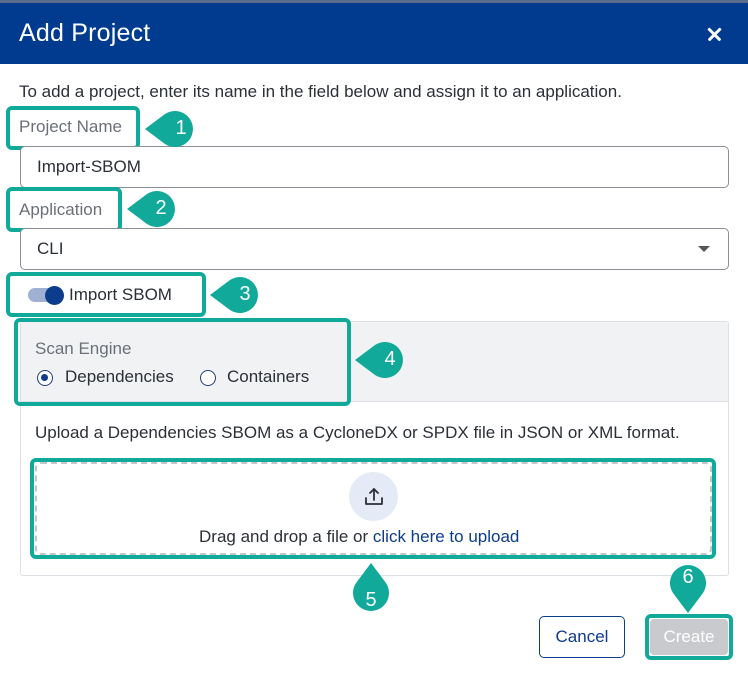 The image size is (748, 676). I want to click on cancel-button: Cancel, so click(582, 637).